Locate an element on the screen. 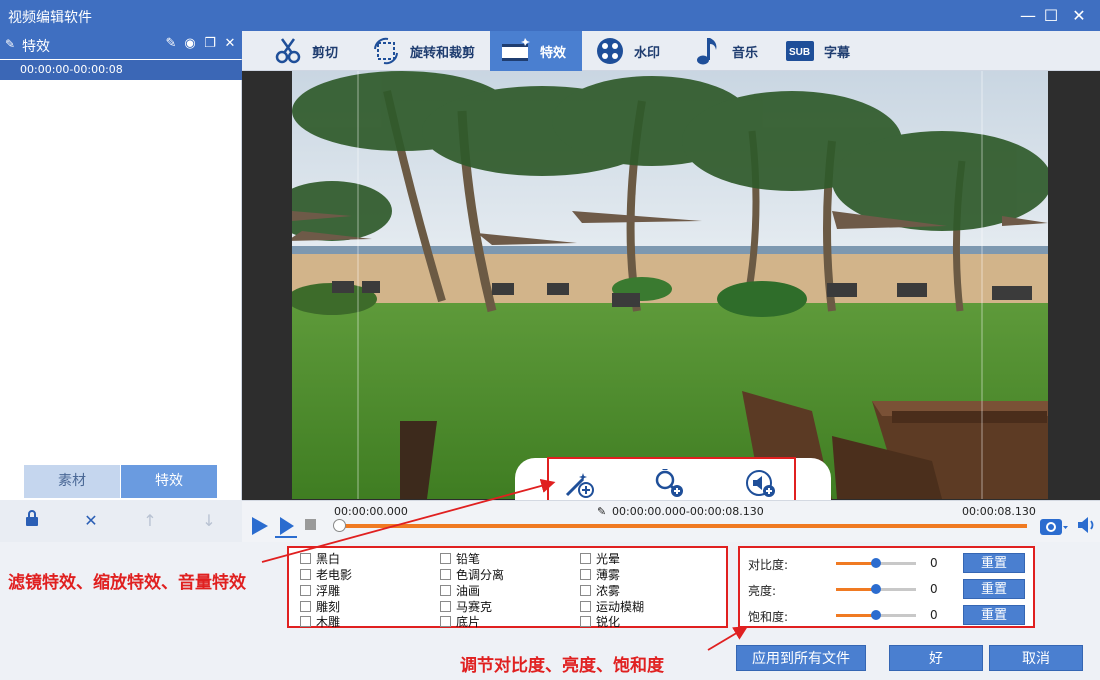 The image size is (1100, 680). filters-annotation: 滤镜特效、缩放特效、音量特效 is located at coordinates (127, 583).